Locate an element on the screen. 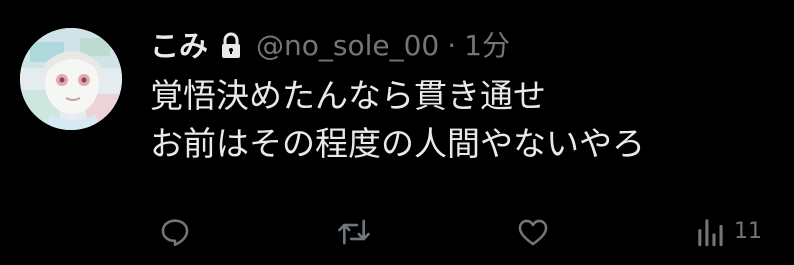  retweet-button is located at coordinates (354, 232).